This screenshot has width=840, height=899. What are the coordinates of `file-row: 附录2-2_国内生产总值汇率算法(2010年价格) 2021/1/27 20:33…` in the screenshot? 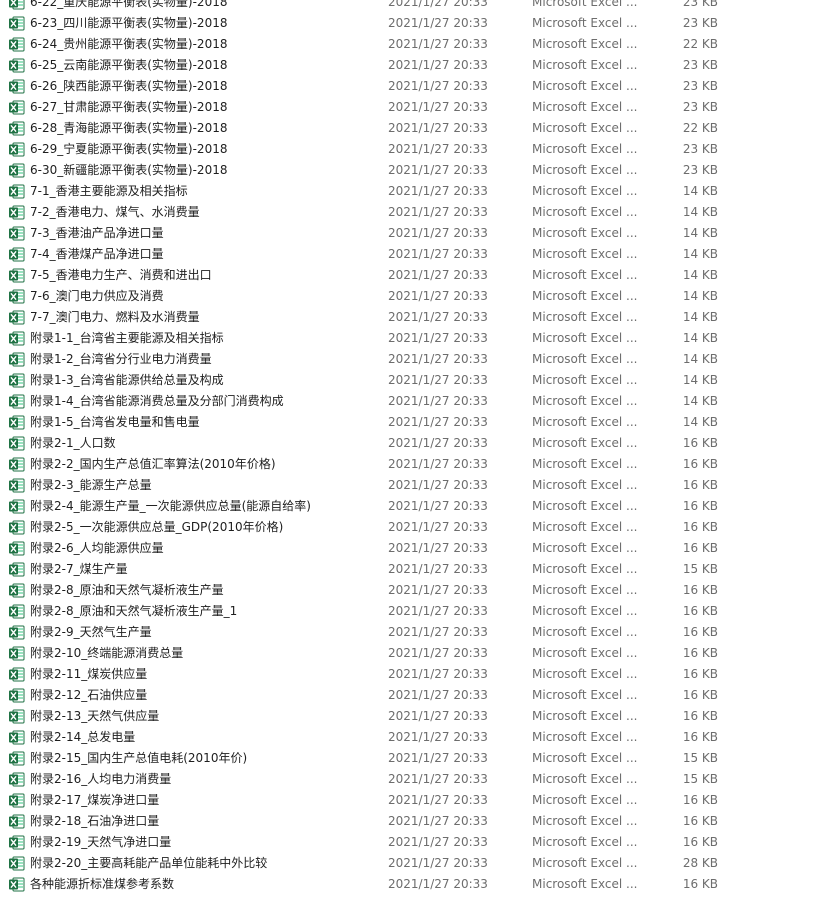 It's located at (420, 464).